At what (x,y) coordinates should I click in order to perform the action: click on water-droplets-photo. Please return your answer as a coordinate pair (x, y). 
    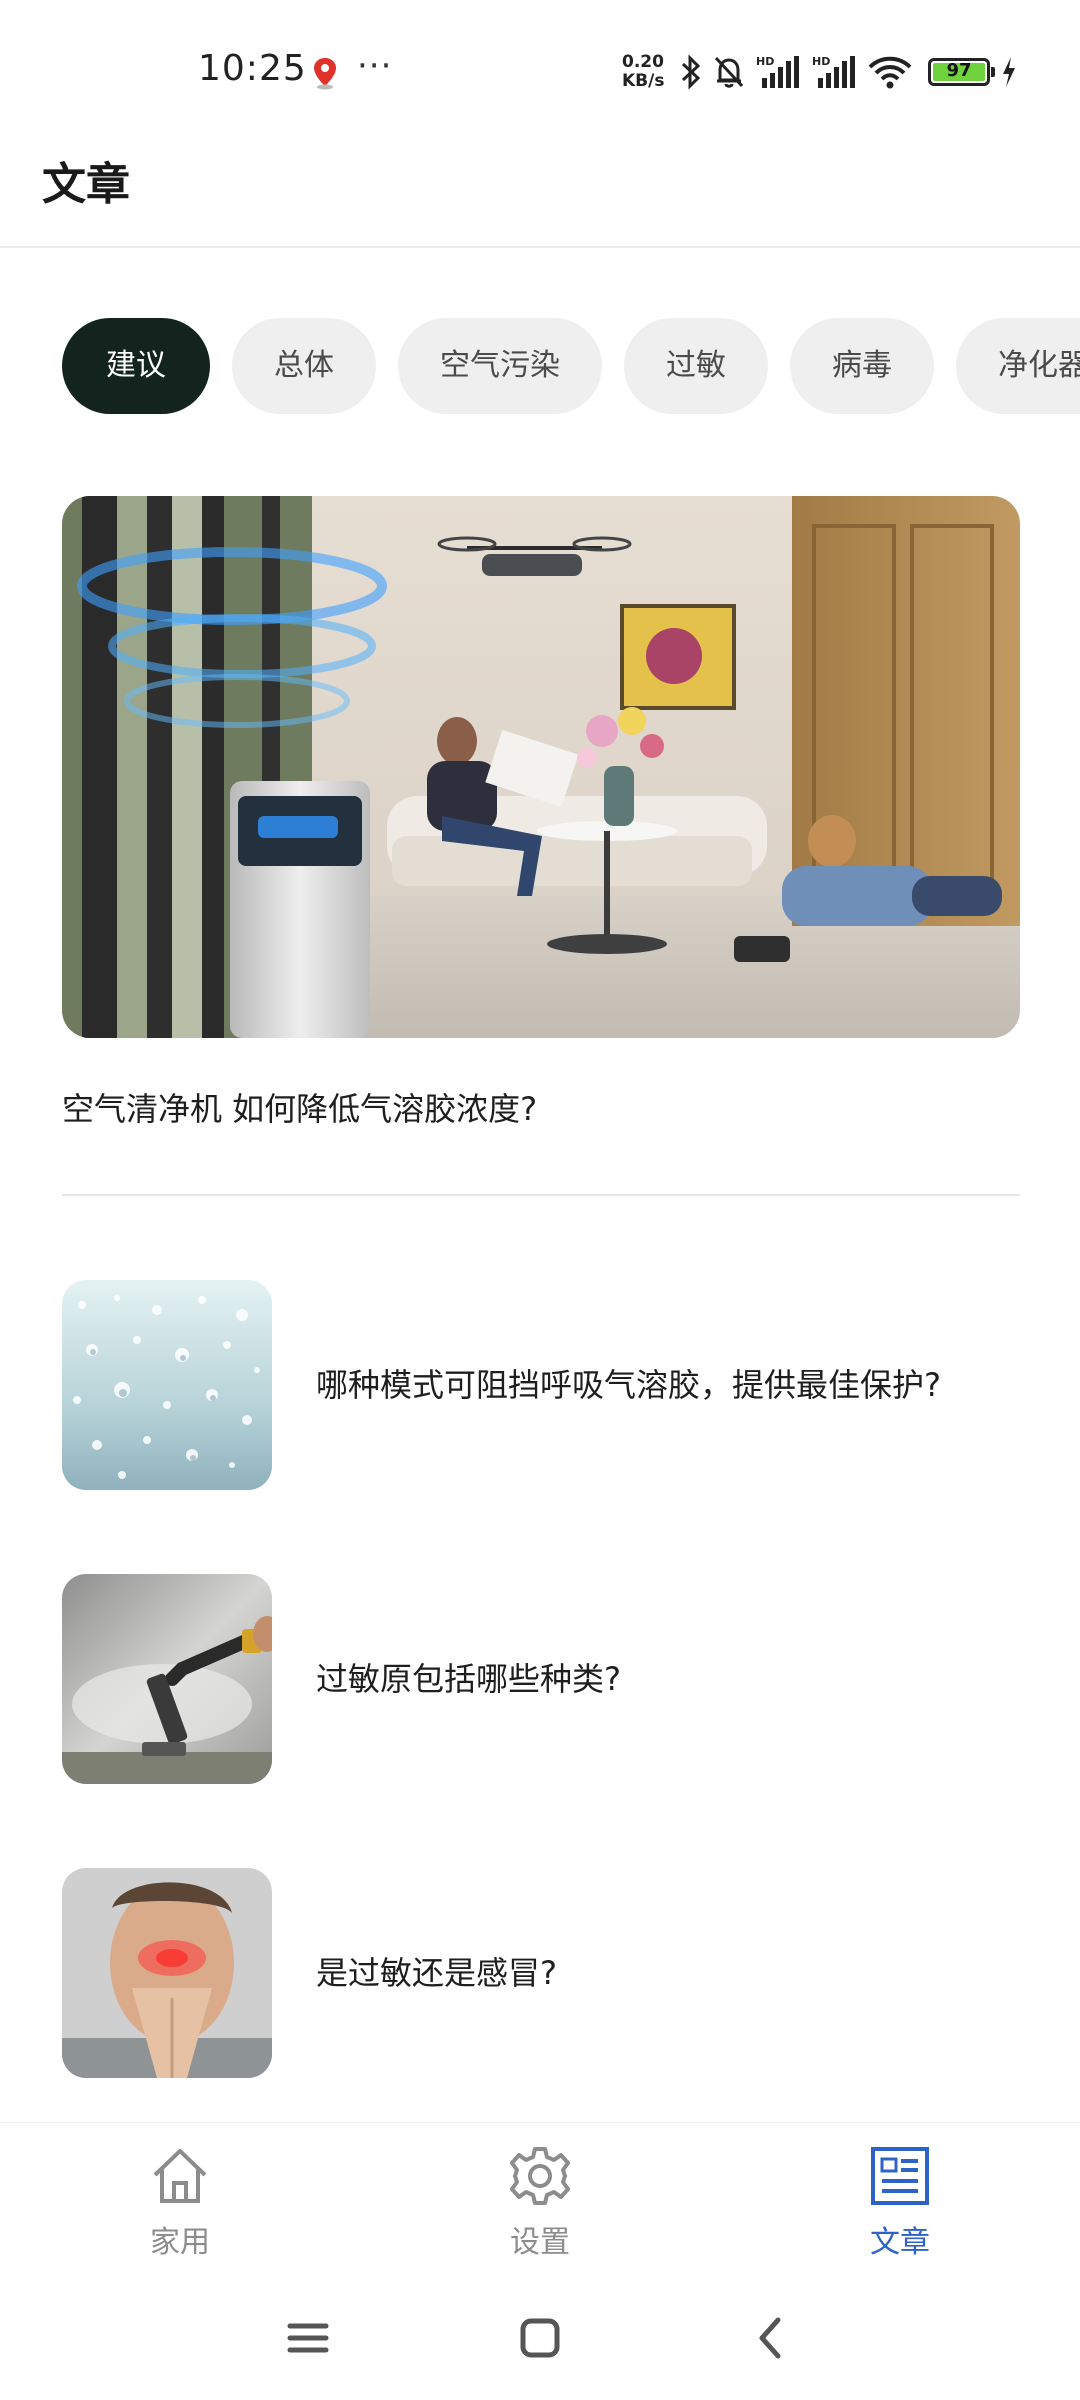
    Looking at the image, I should click on (167, 1385).